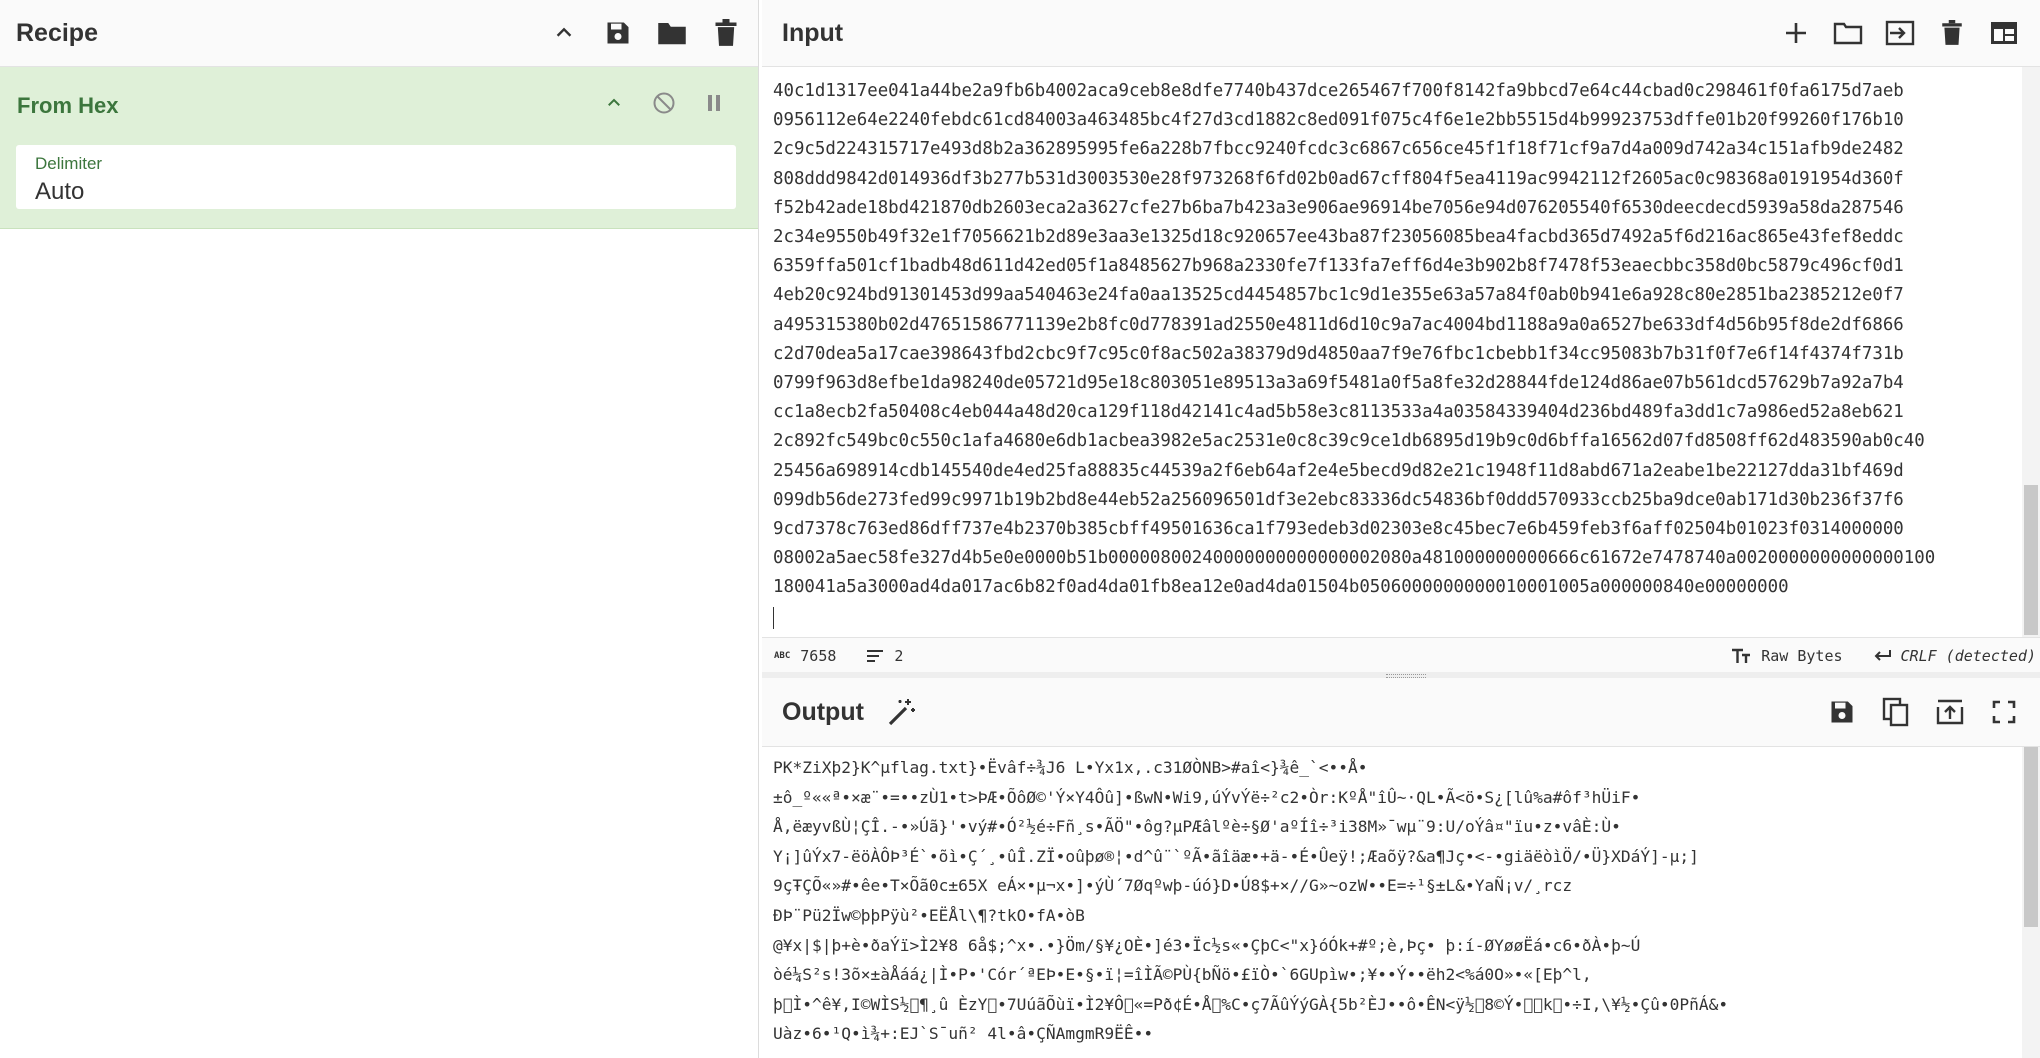 Image resolution: width=2040 pixels, height=1058 pixels. What do you see at coordinates (2031, 837) in the screenshot?
I see `output-scroll-thumb` at bounding box center [2031, 837].